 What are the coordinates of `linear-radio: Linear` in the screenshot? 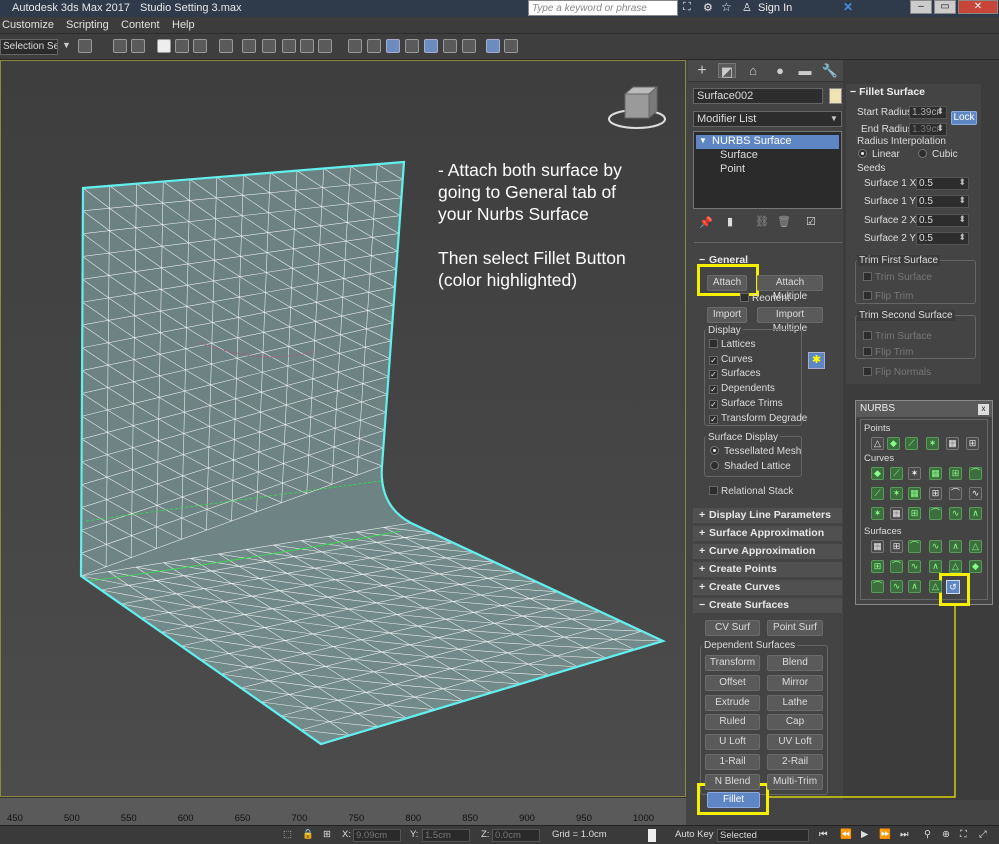 It's located at (879, 154).